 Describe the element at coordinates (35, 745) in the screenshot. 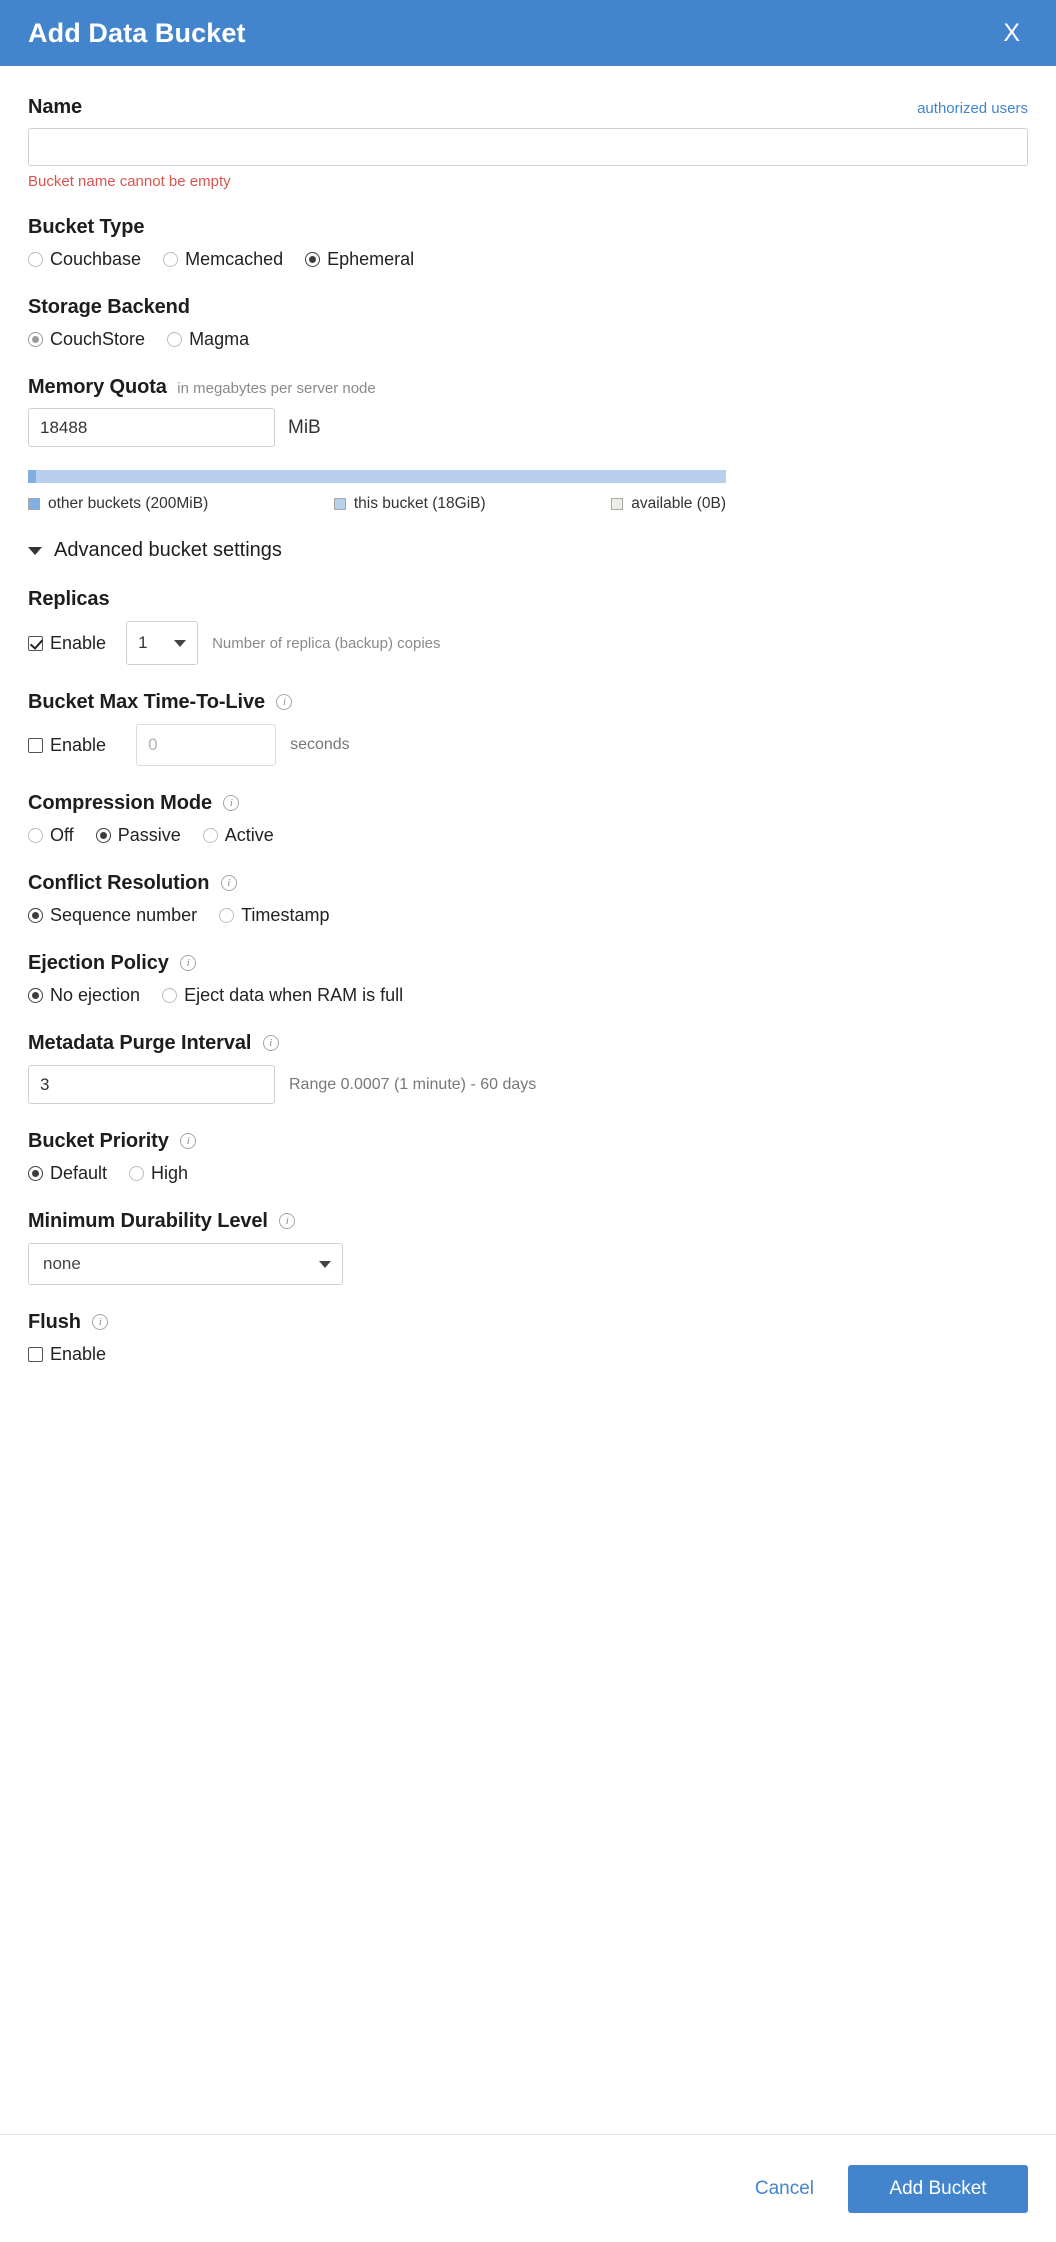

I see `checkbox-icon` at that location.